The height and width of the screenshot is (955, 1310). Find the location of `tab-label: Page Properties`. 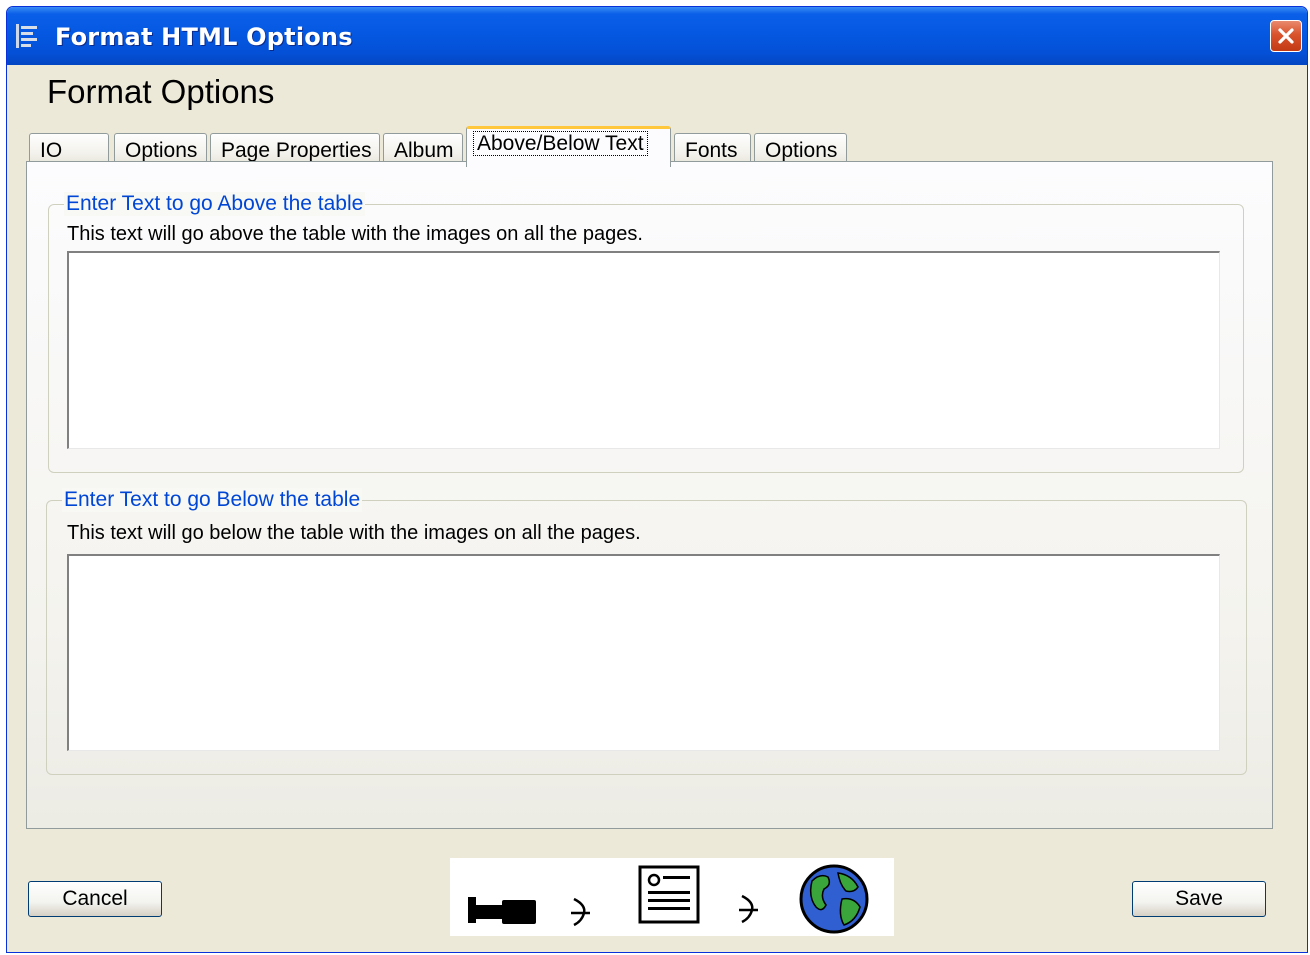

tab-label: Page Properties is located at coordinates (296, 150).